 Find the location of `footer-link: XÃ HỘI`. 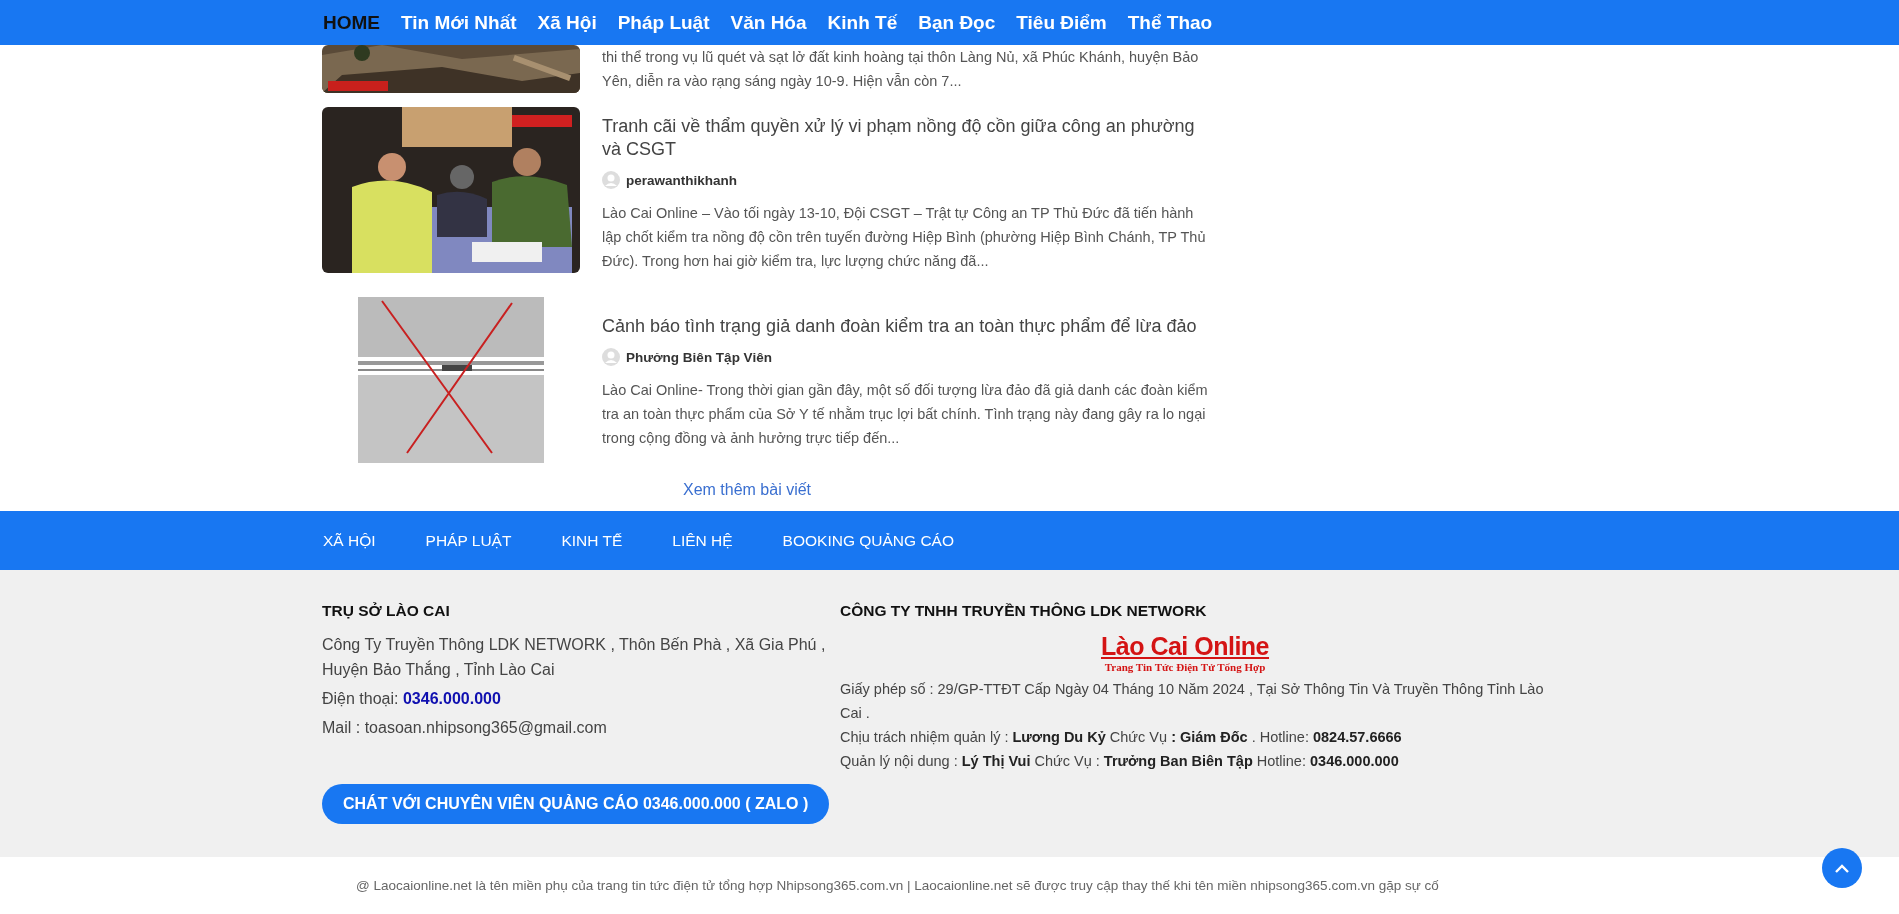

footer-link: XÃ HỘI is located at coordinates (349, 540).